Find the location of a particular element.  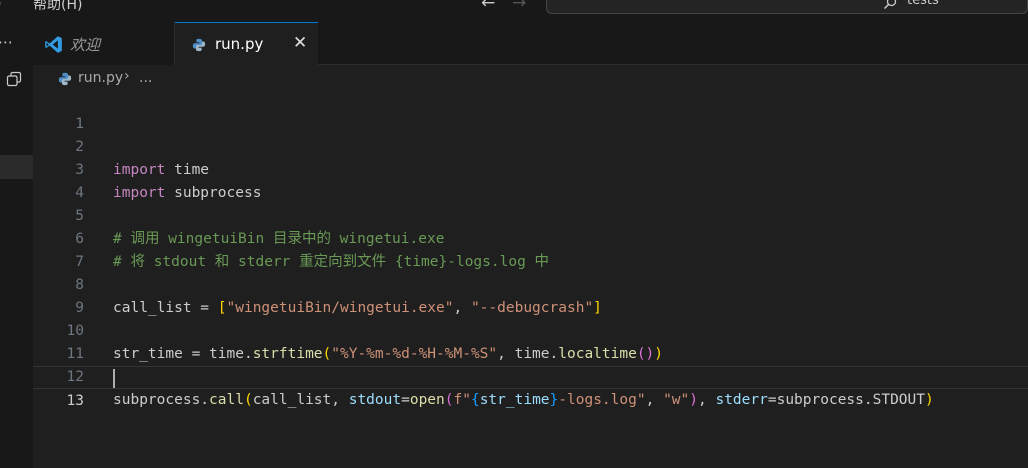

code-line: 5 # 调用 wingetuiBin 目录中的 wingetui.exe is located at coordinates (530, 214).